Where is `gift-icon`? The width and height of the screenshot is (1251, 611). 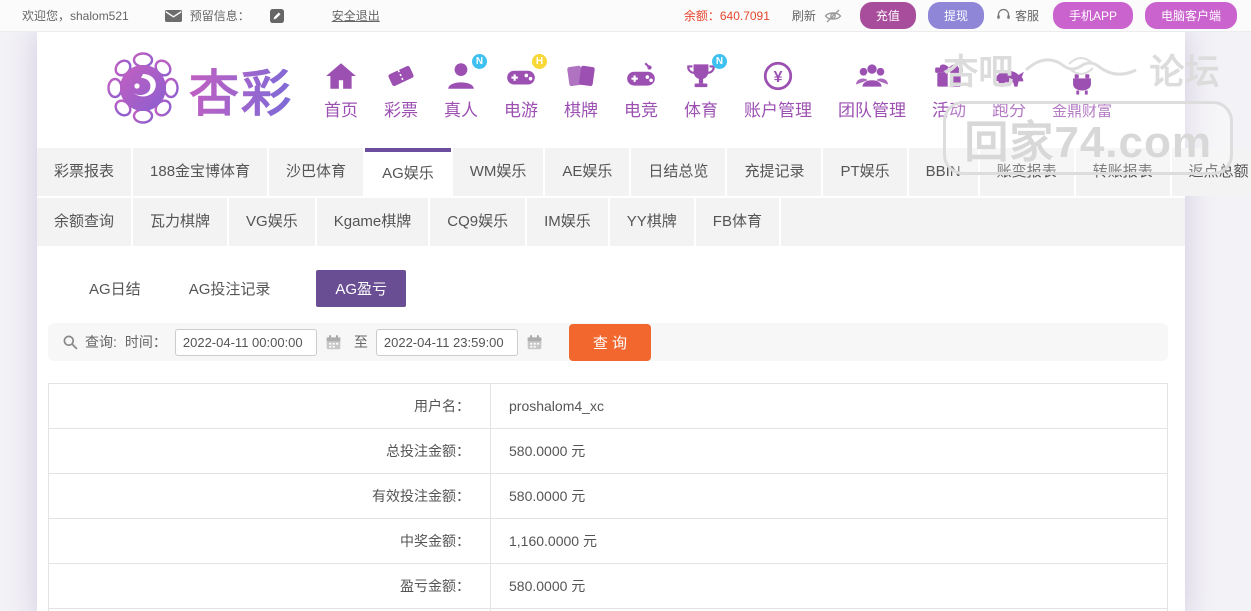
gift-icon is located at coordinates (949, 76).